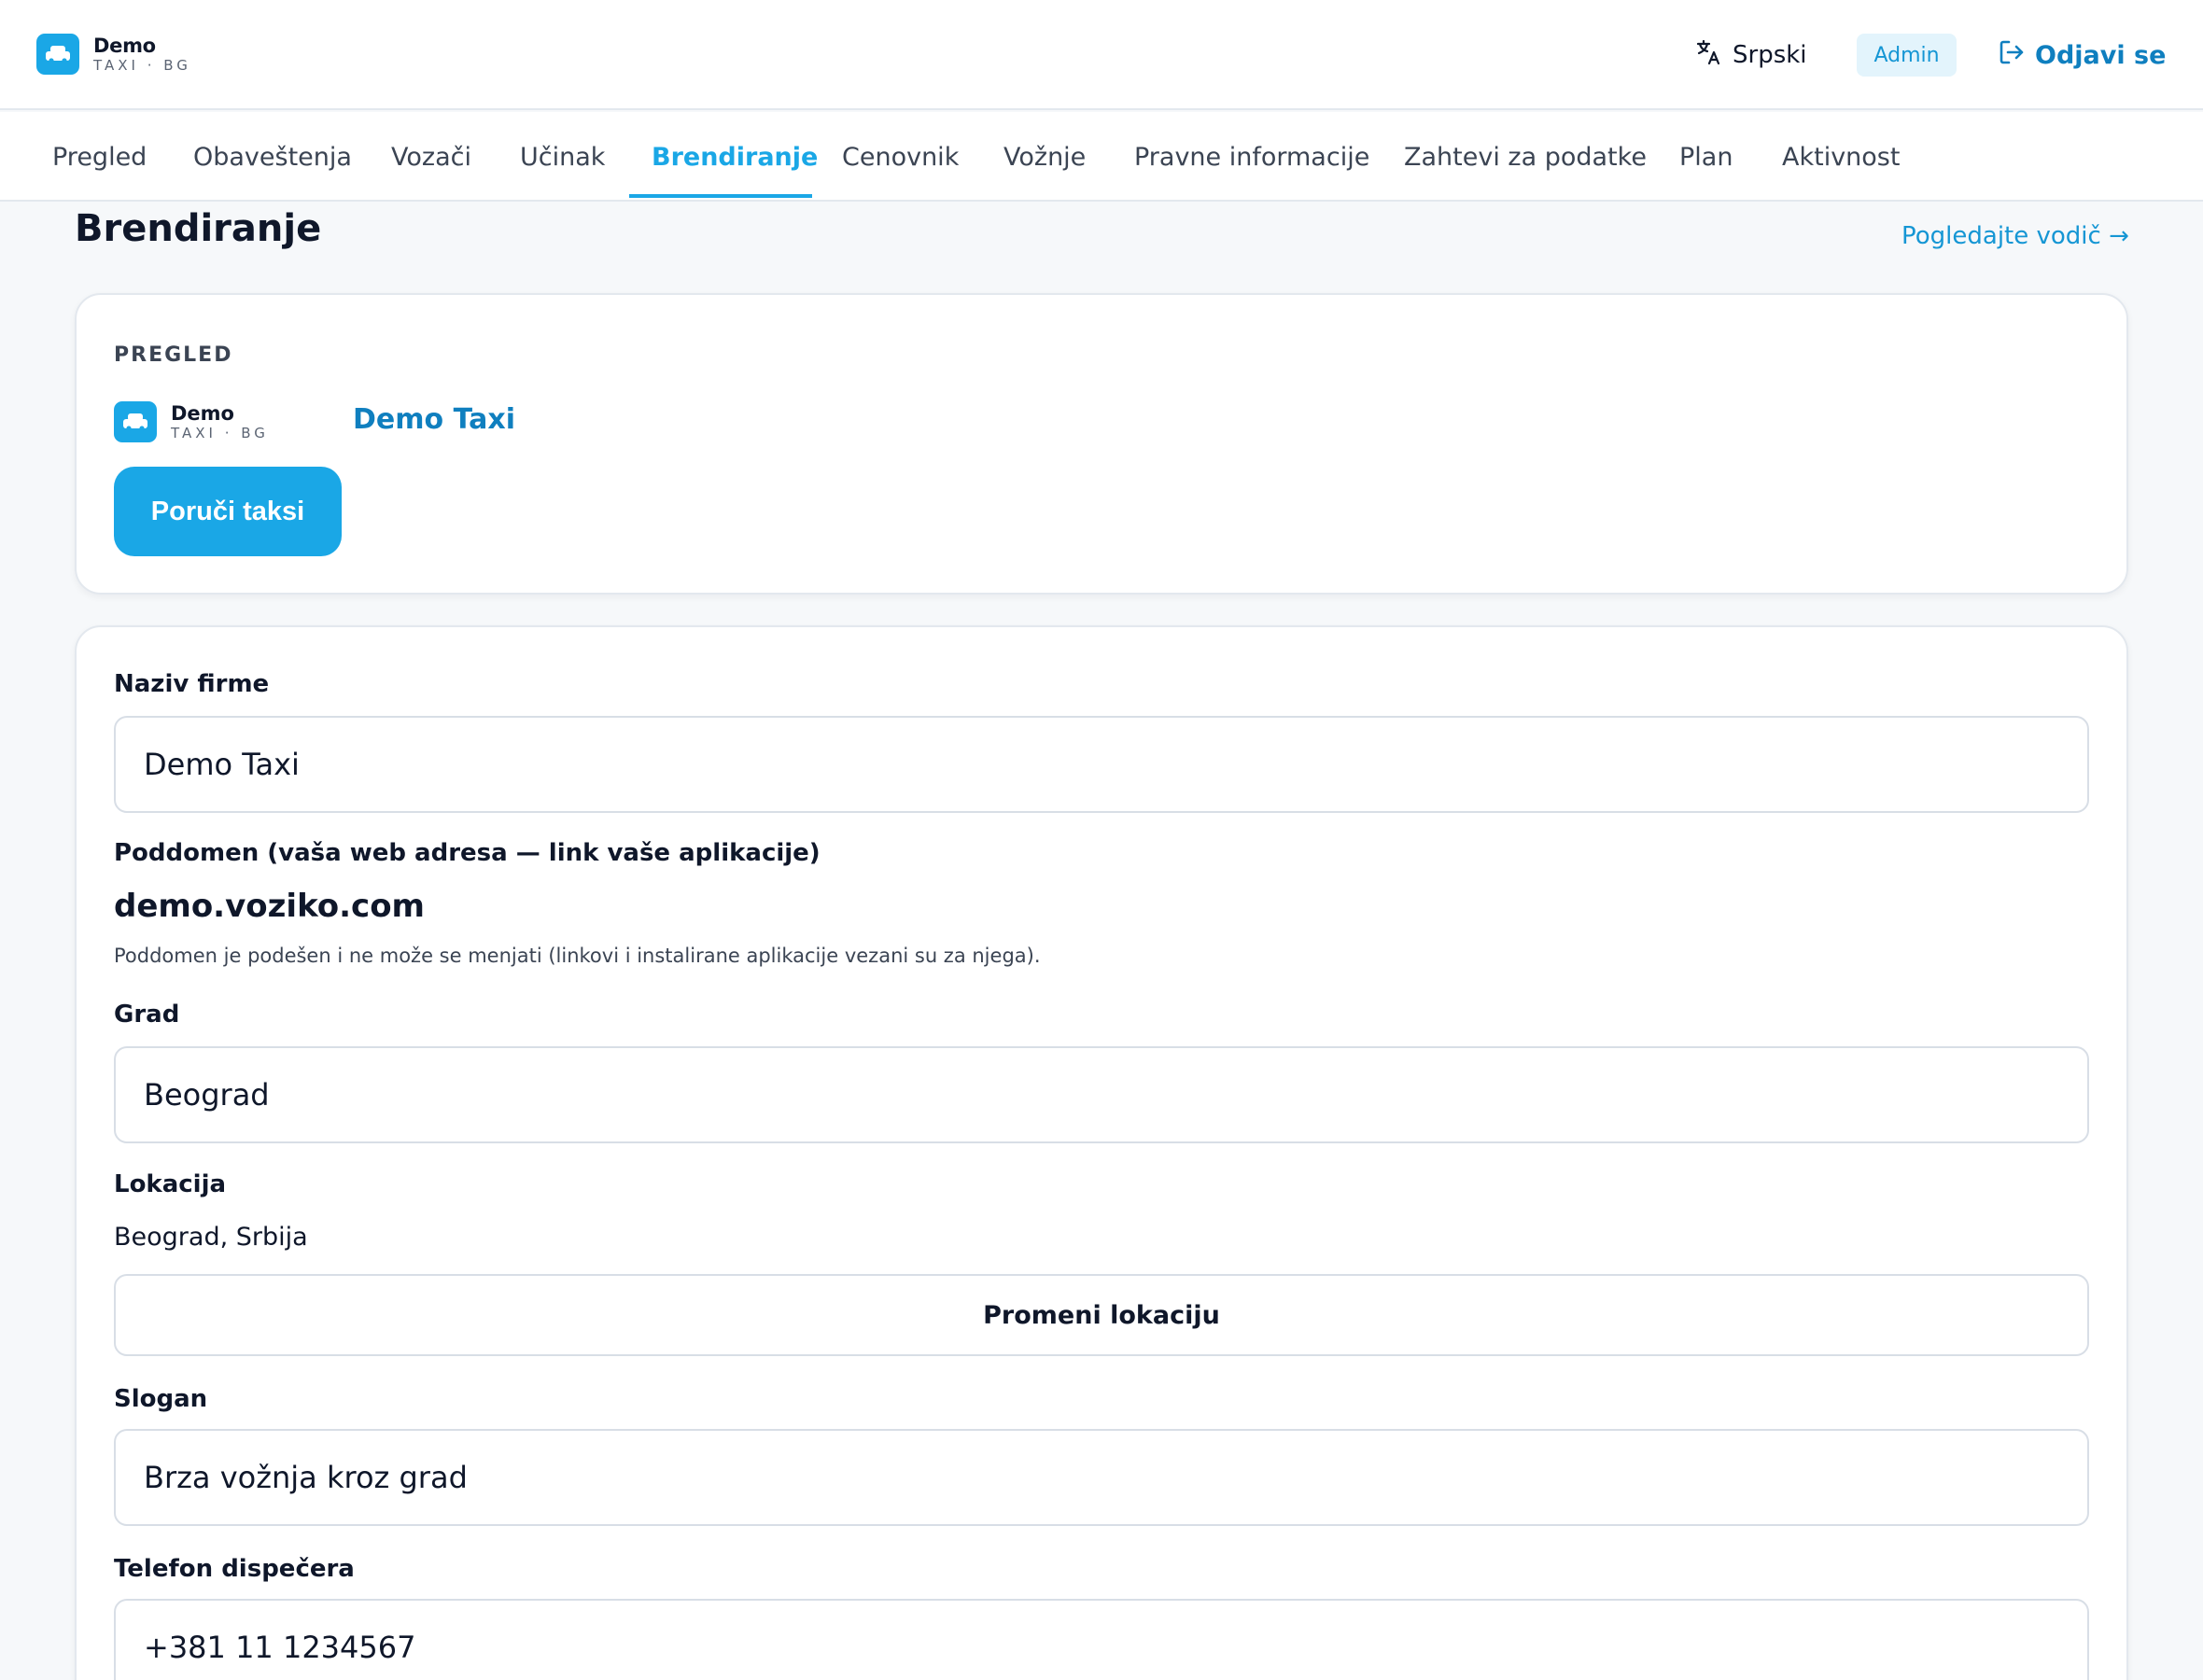 Image resolution: width=2203 pixels, height=1680 pixels. Describe the element at coordinates (435, 419) in the screenshot. I see `preview-brand-name: Demo Taxi` at that location.